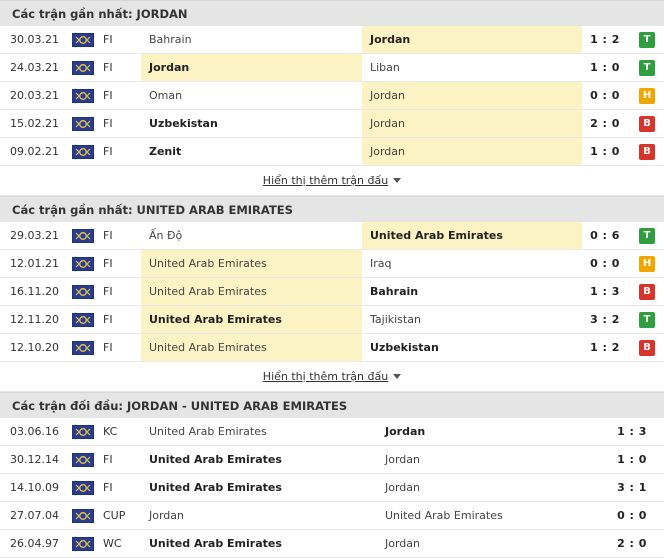 The image size is (664, 558). I want to click on home-team: Bahrain, so click(251, 39).